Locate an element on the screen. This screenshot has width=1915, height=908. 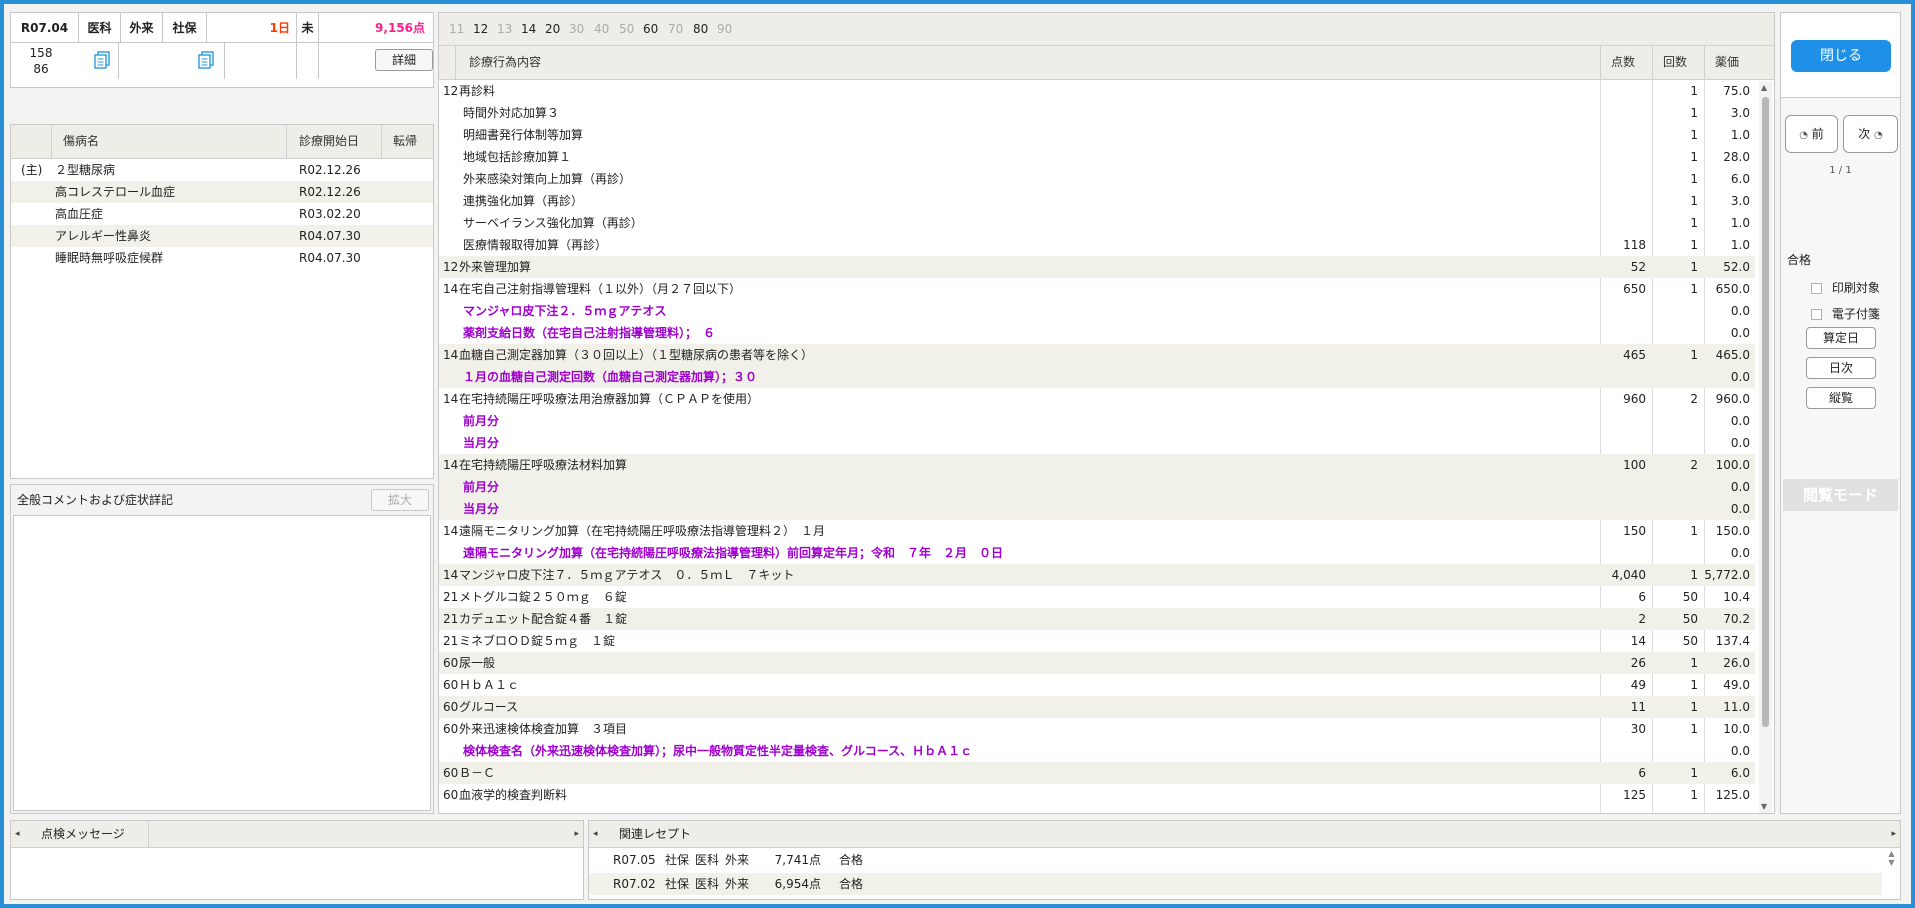
electronic-tag-checkbox: 電子付箋 is located at coordinates (1845, 313).